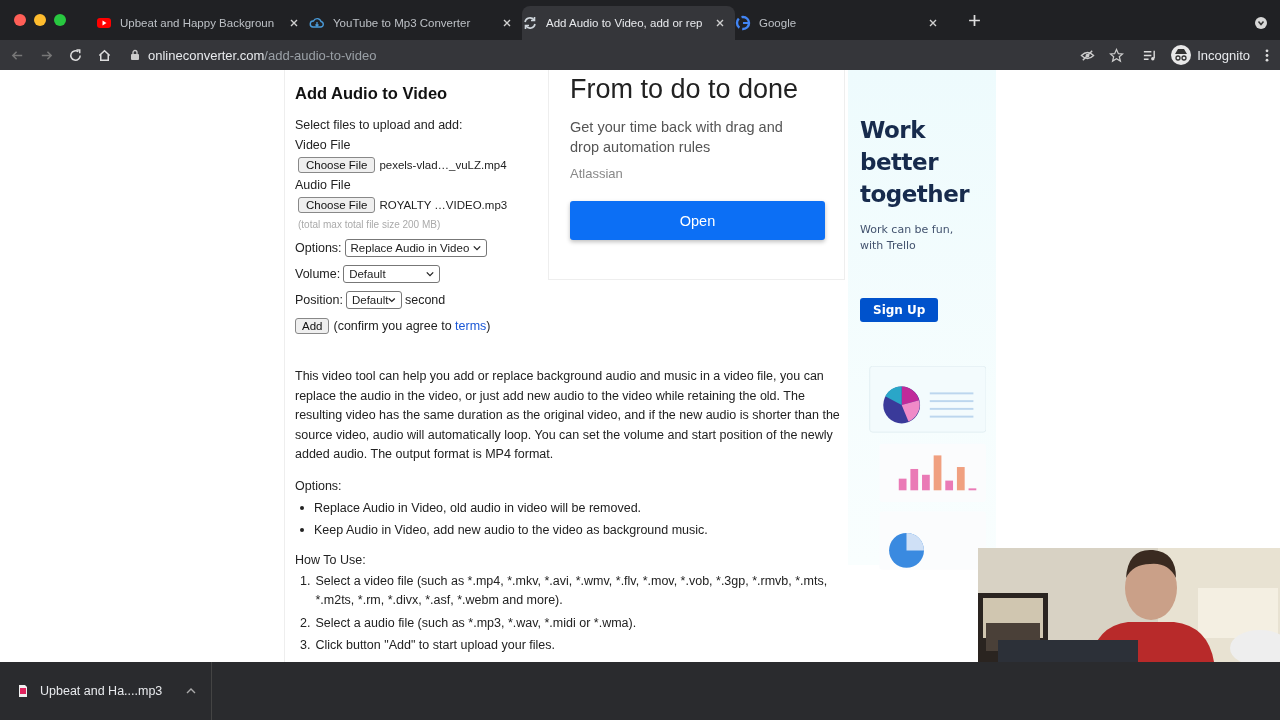 The width and height of the screenshot is (1280, 720). Describe the element at coordinates (60, 20) in the screenshot. I see `maximize-window-icon` at that location.